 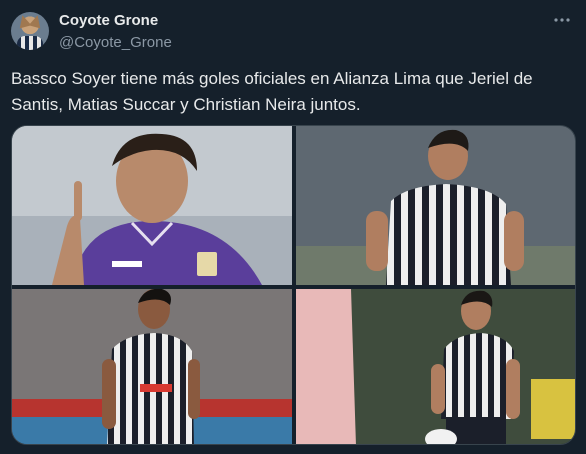 I want to click on author-handle: @Coyote_Grone, so click(x=115, y=42).